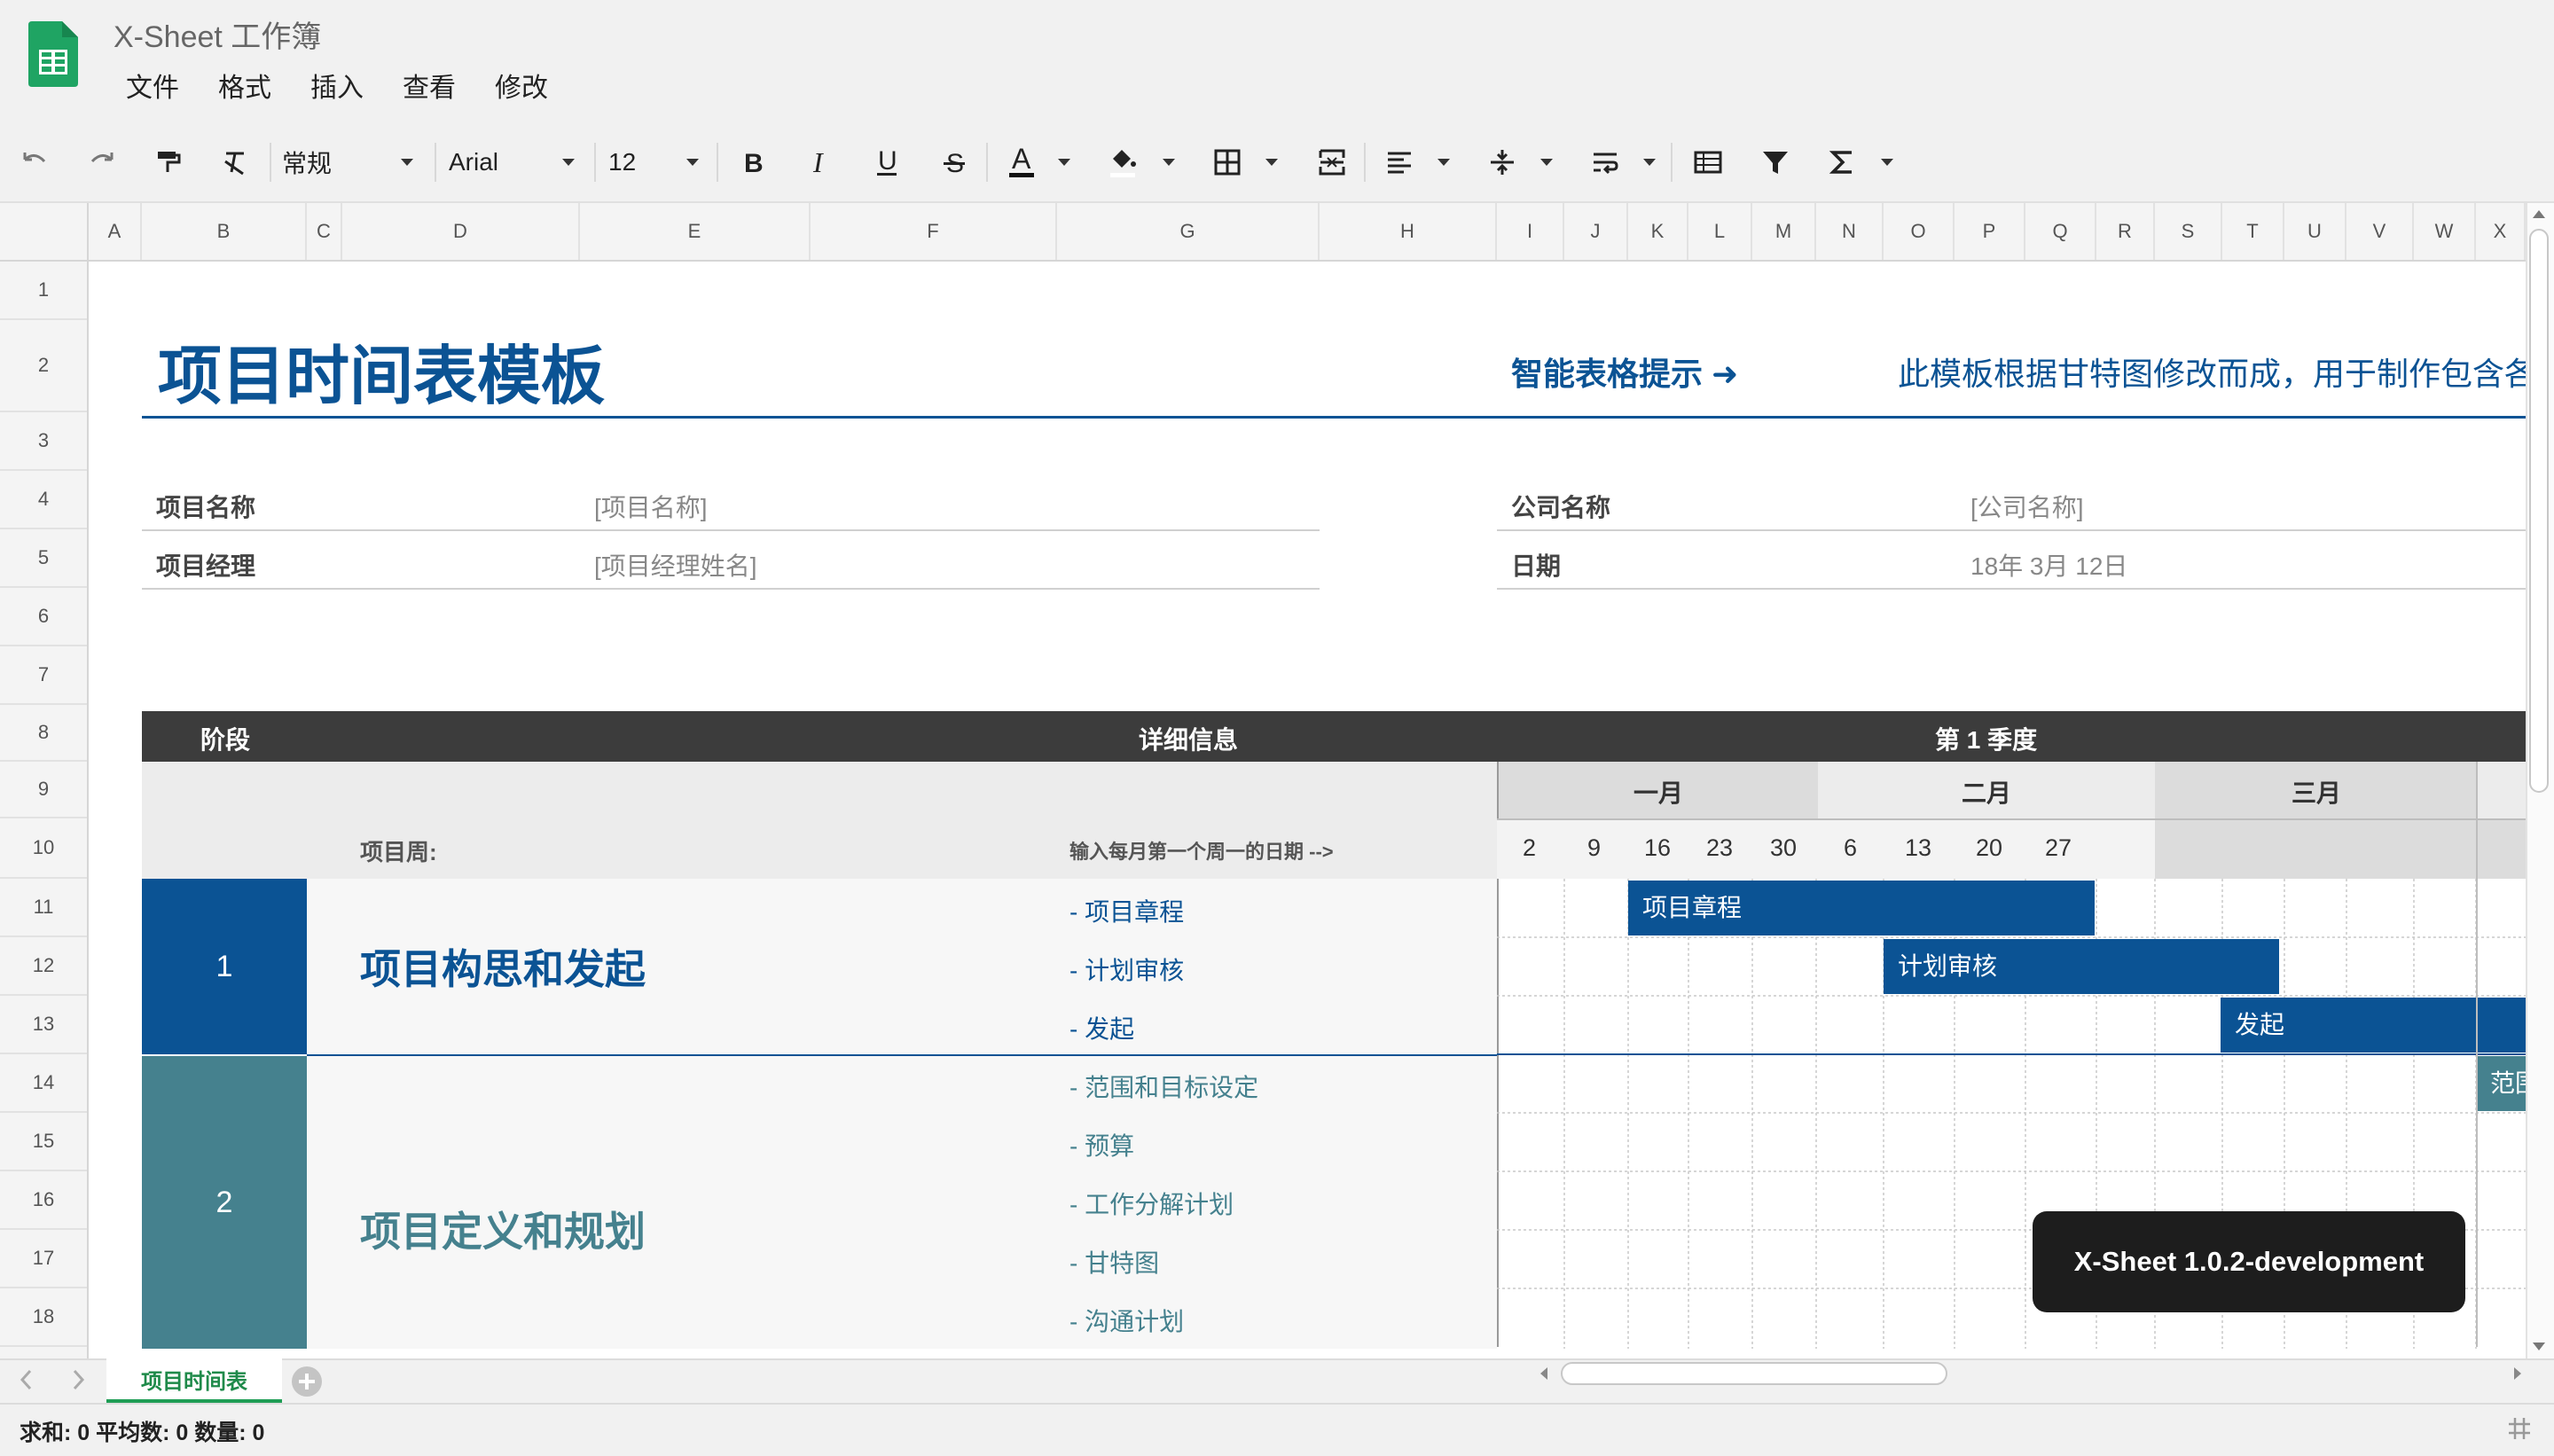 The height and width of the screenshot is (1456, 2554). What do you see at coordinates (2125, 231) in the screenshot?
I see `column-header: R` at bounding box center [2125, 231].